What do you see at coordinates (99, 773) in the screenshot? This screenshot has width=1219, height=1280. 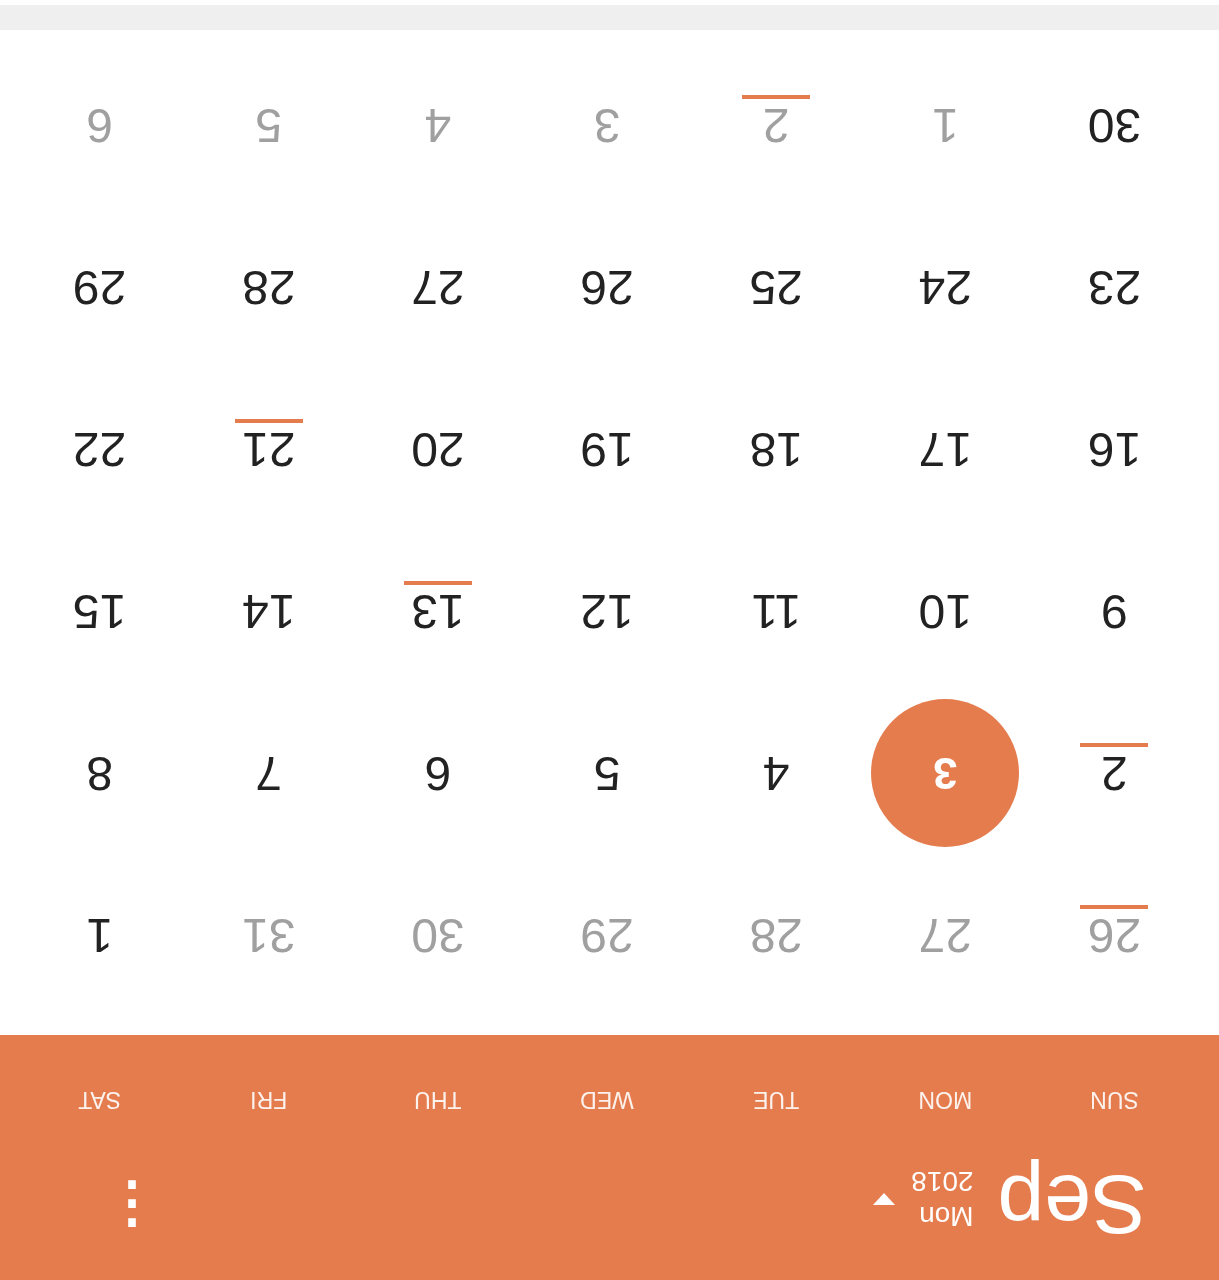 I see `day-cell: 8` at bounding box center [99, 773].